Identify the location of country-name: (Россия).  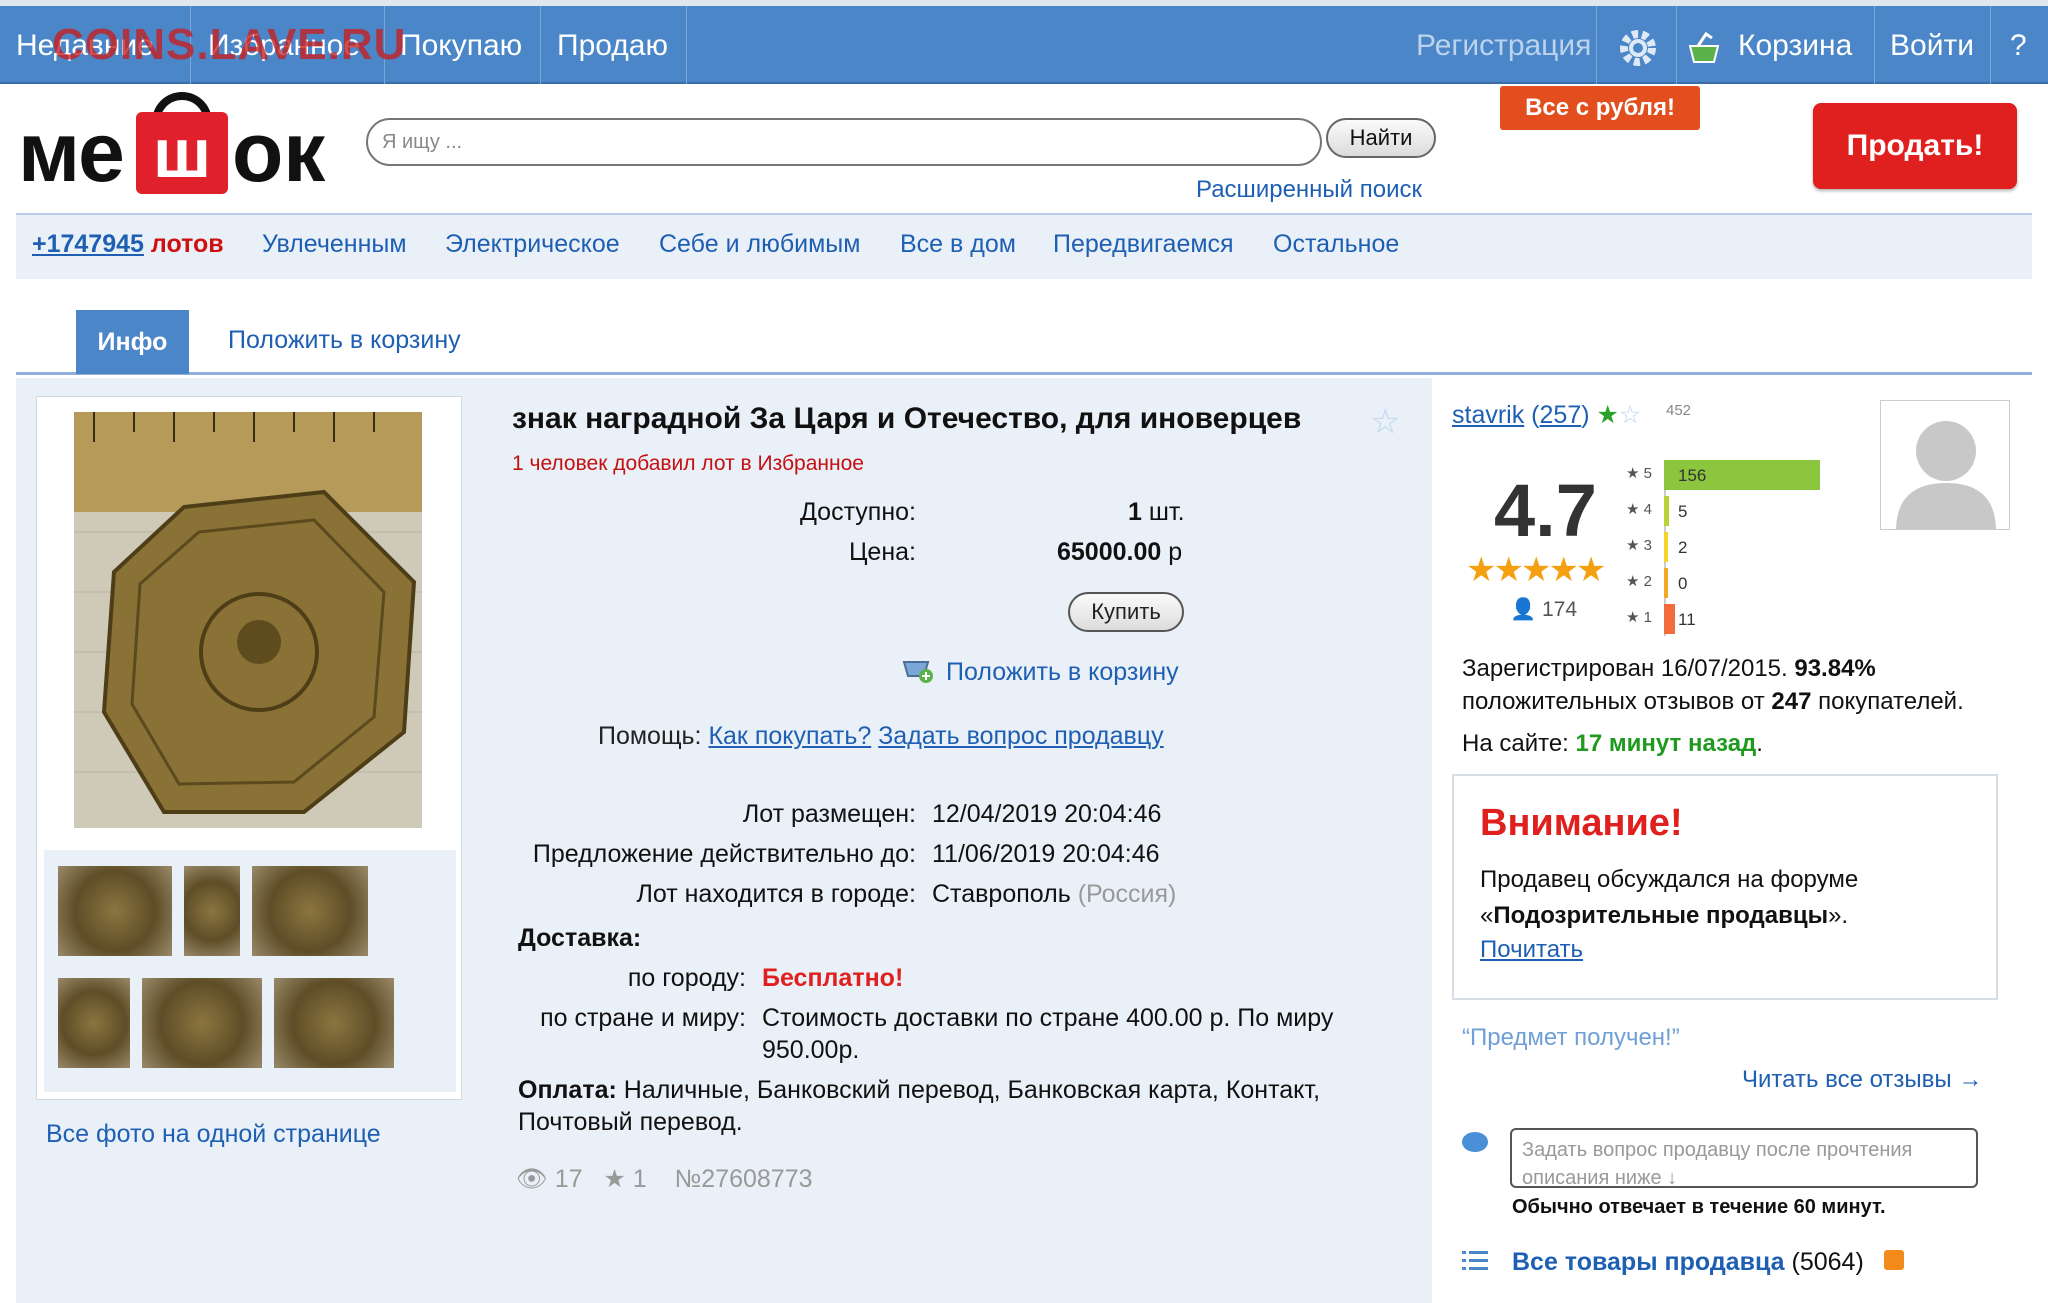
(1127, 894).